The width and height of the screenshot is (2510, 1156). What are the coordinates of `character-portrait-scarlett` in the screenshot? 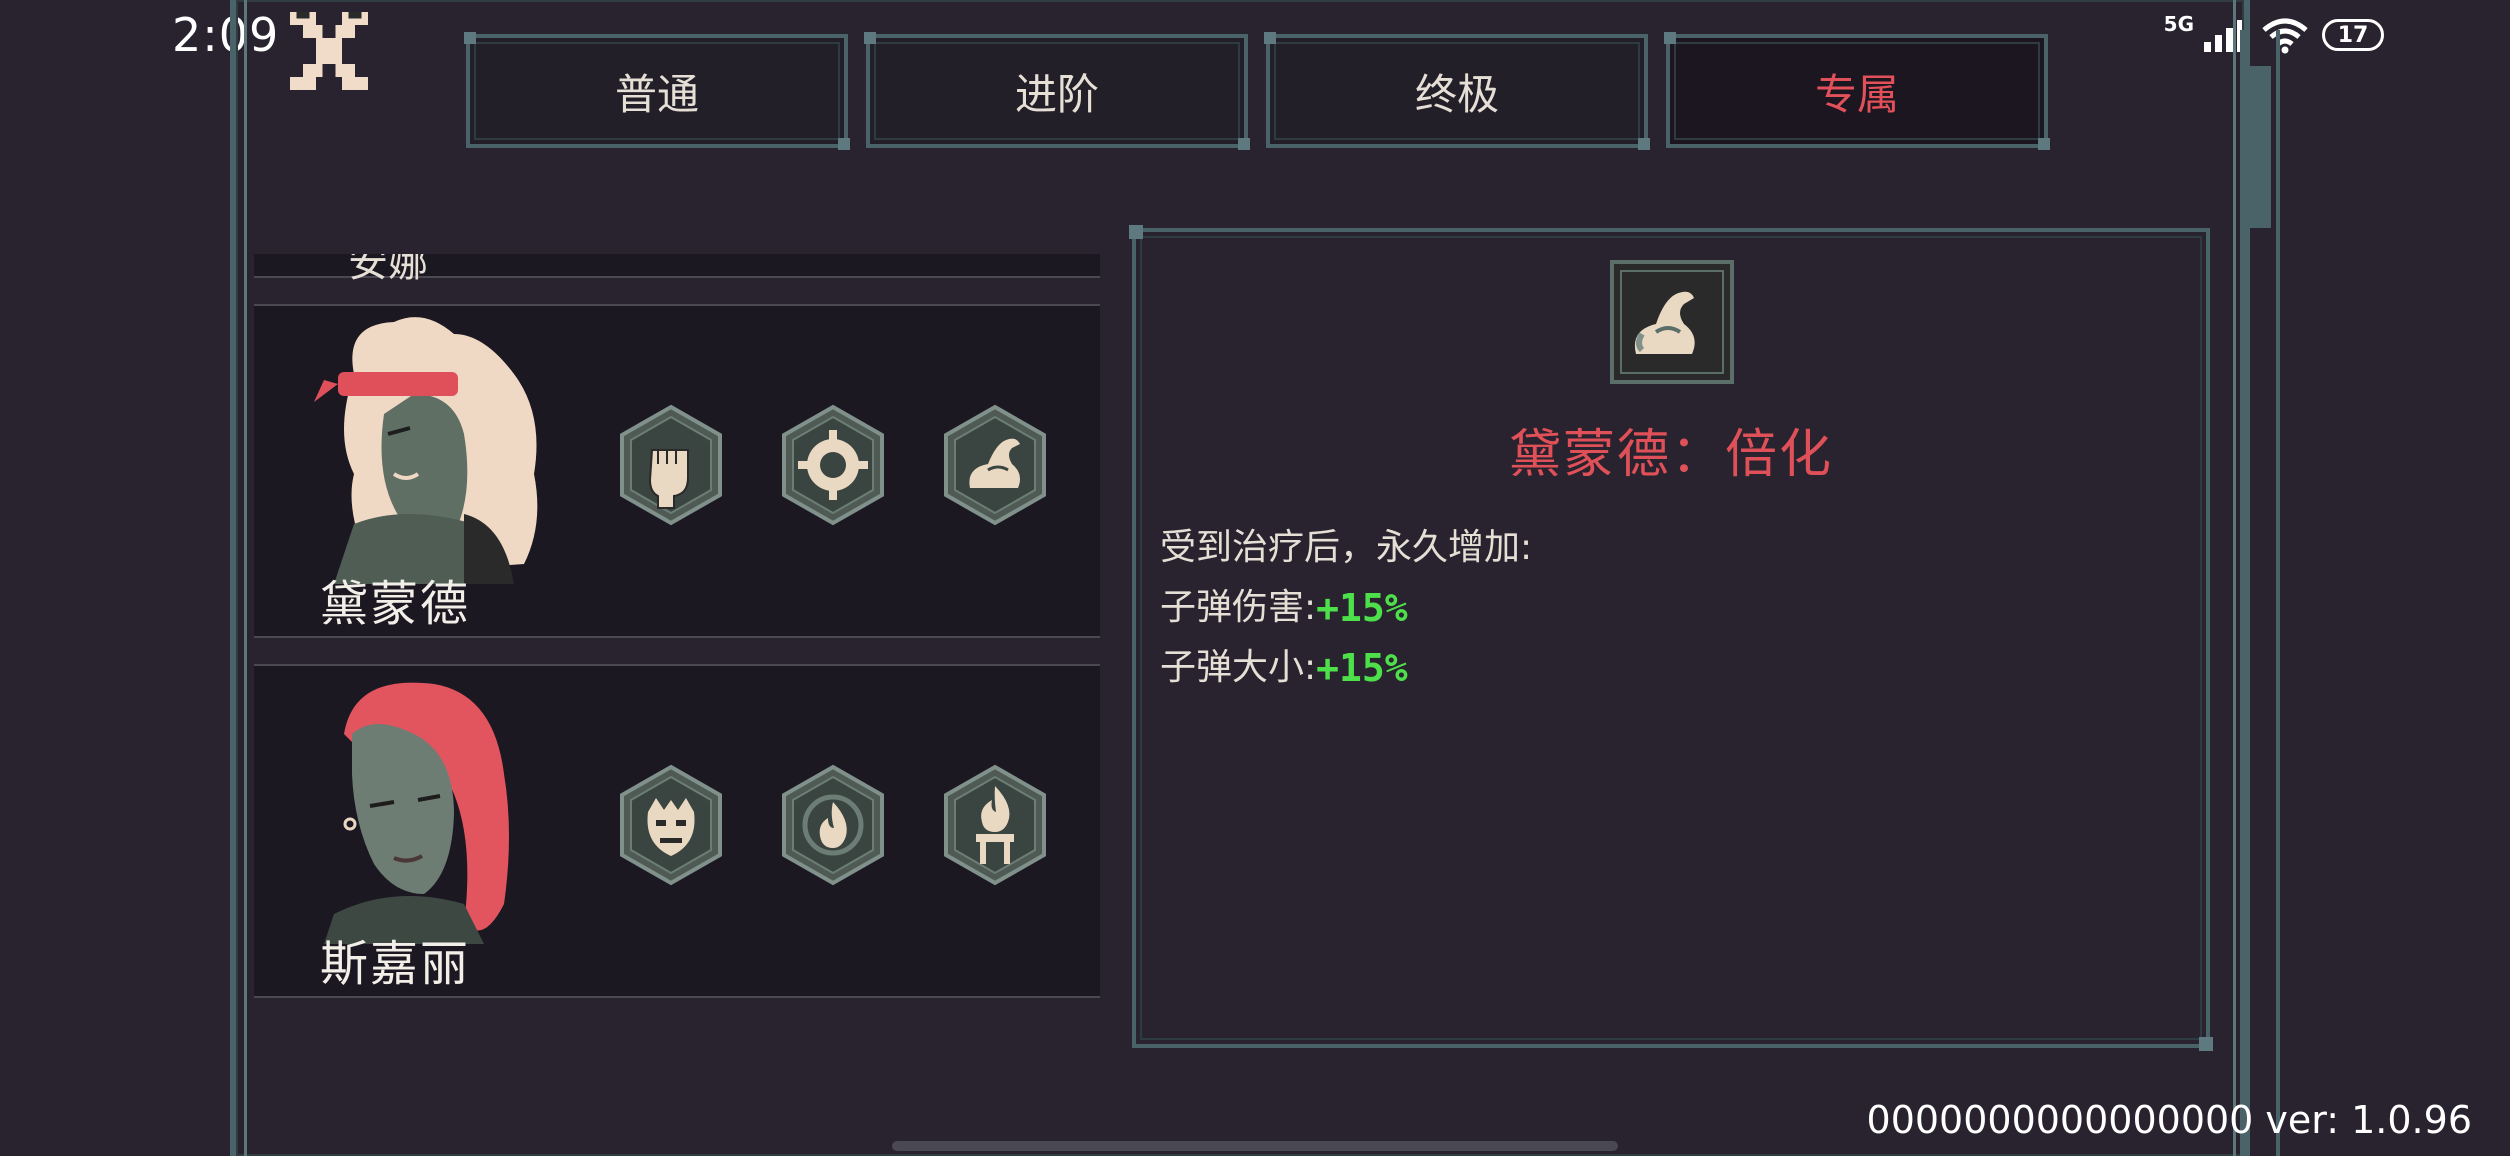 It's located at (416, 813).